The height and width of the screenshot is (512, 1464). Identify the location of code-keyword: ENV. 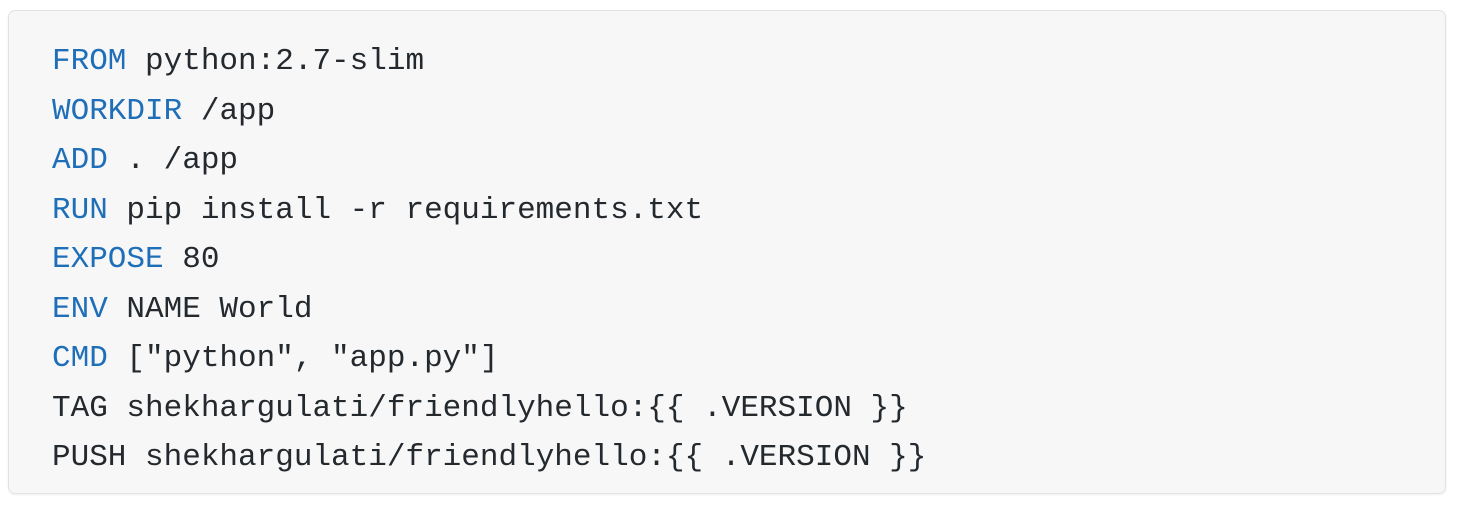
(80, 309).